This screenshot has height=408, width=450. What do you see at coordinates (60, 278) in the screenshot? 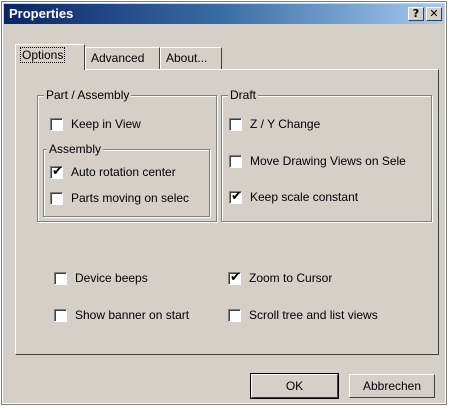
I see `device-beeps-box` at bounding box center [60, 278].